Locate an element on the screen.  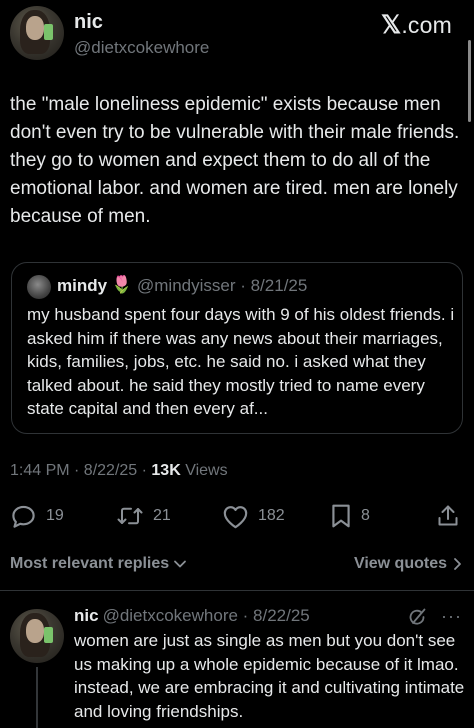
reply-author-name: nic is located at coordinates (86, 615).